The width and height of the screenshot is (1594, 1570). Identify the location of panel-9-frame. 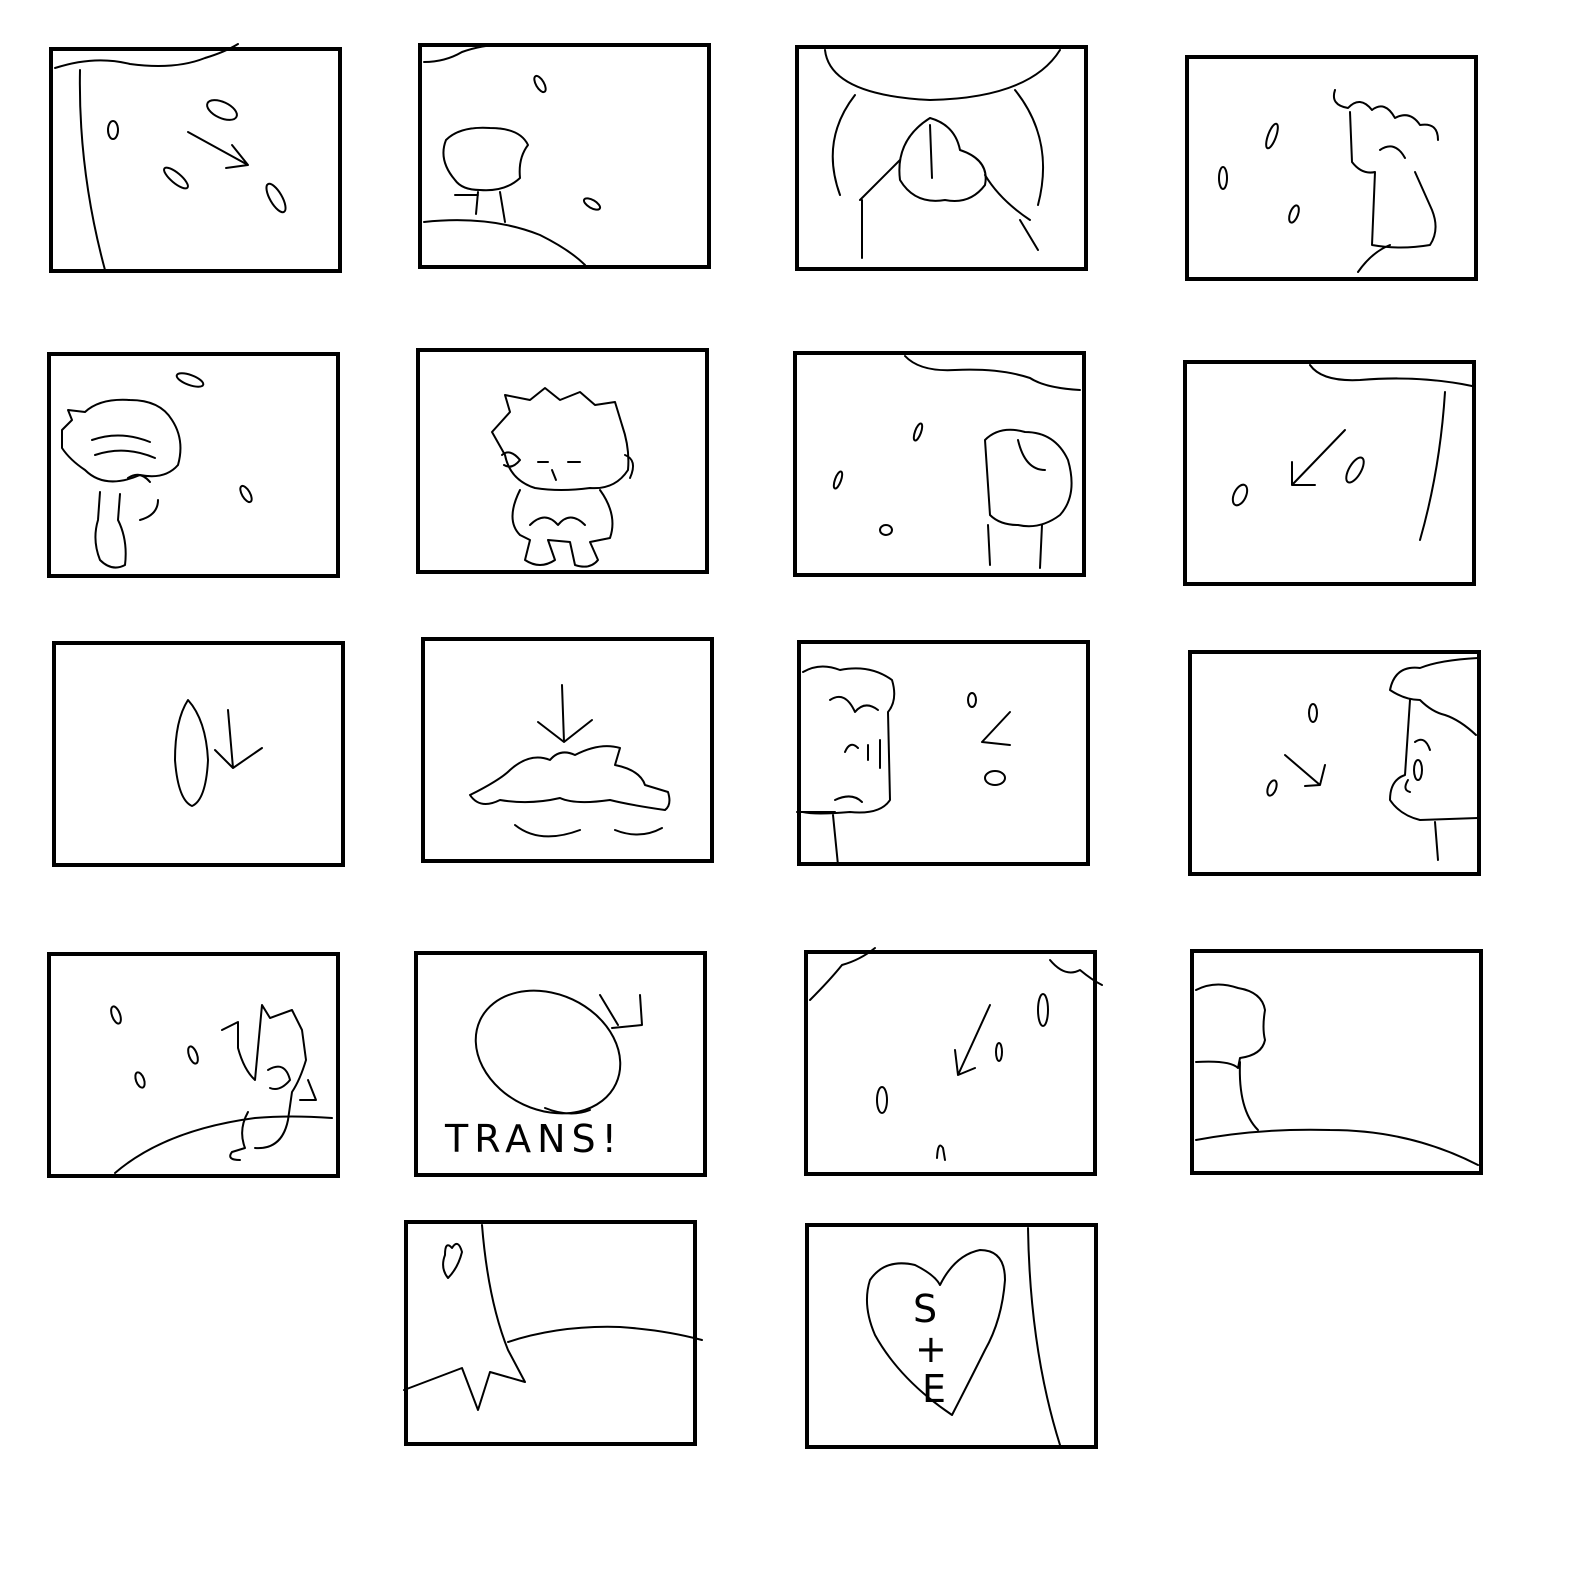
(198, 754).